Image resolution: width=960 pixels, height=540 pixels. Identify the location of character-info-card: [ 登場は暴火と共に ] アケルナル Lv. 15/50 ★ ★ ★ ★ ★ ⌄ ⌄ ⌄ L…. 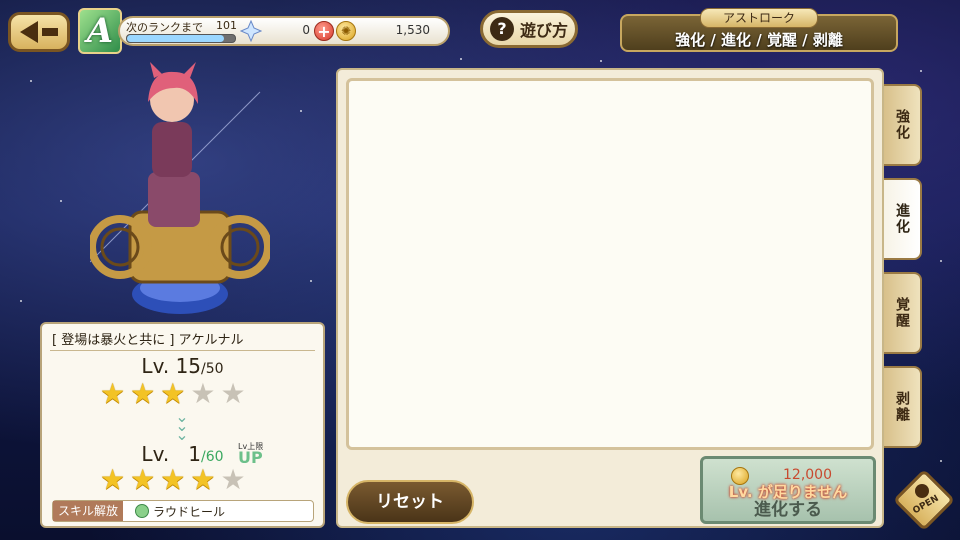
(182, 425).